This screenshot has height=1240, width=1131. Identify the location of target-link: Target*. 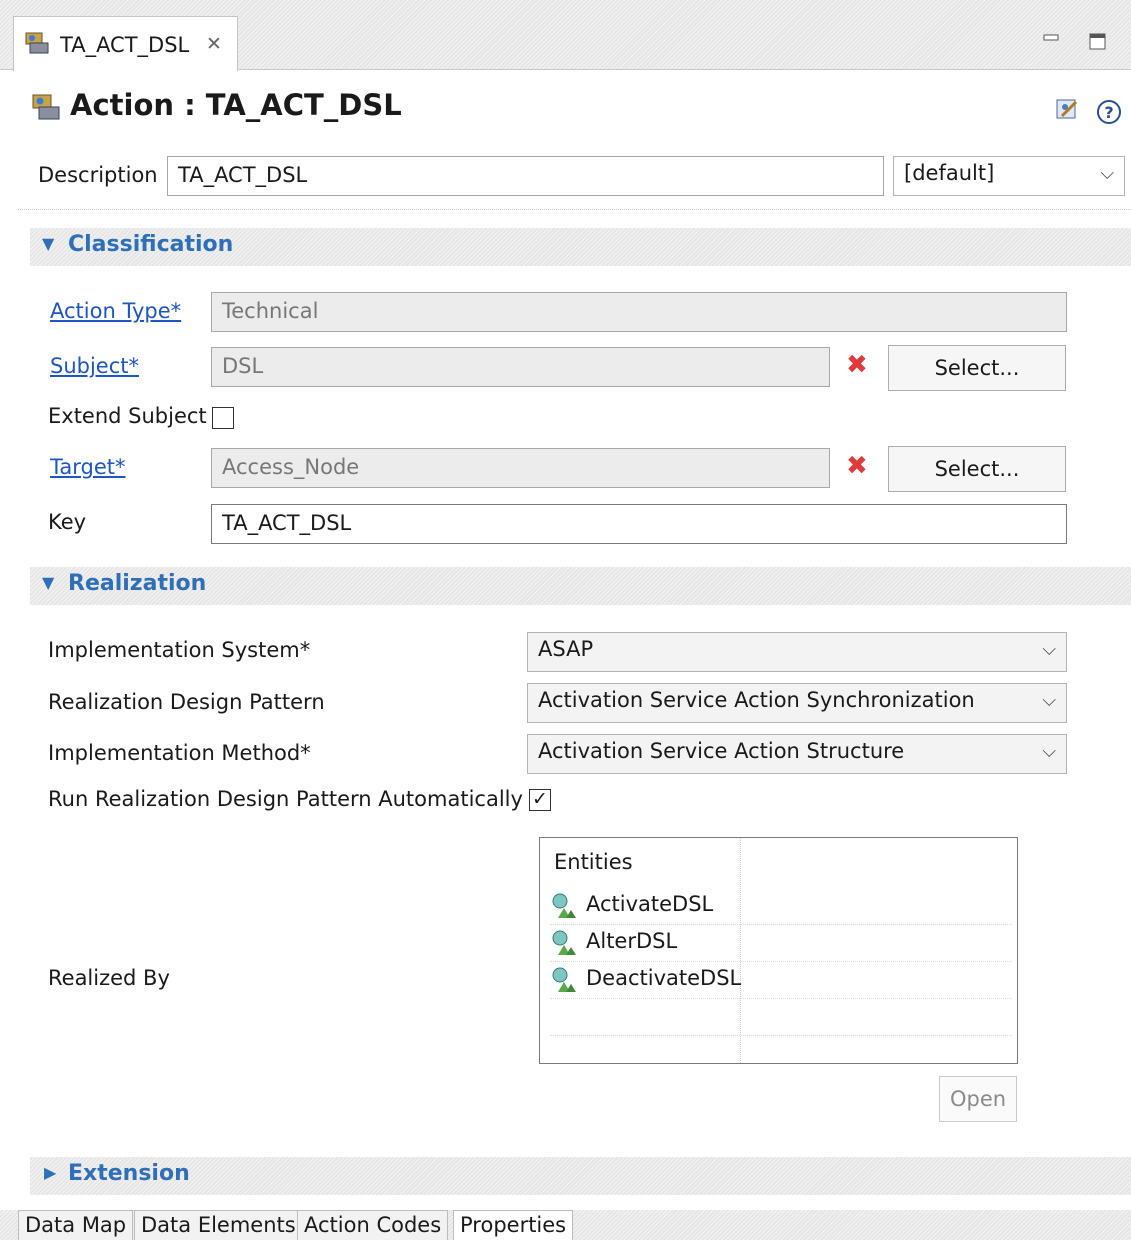
(87, 467).